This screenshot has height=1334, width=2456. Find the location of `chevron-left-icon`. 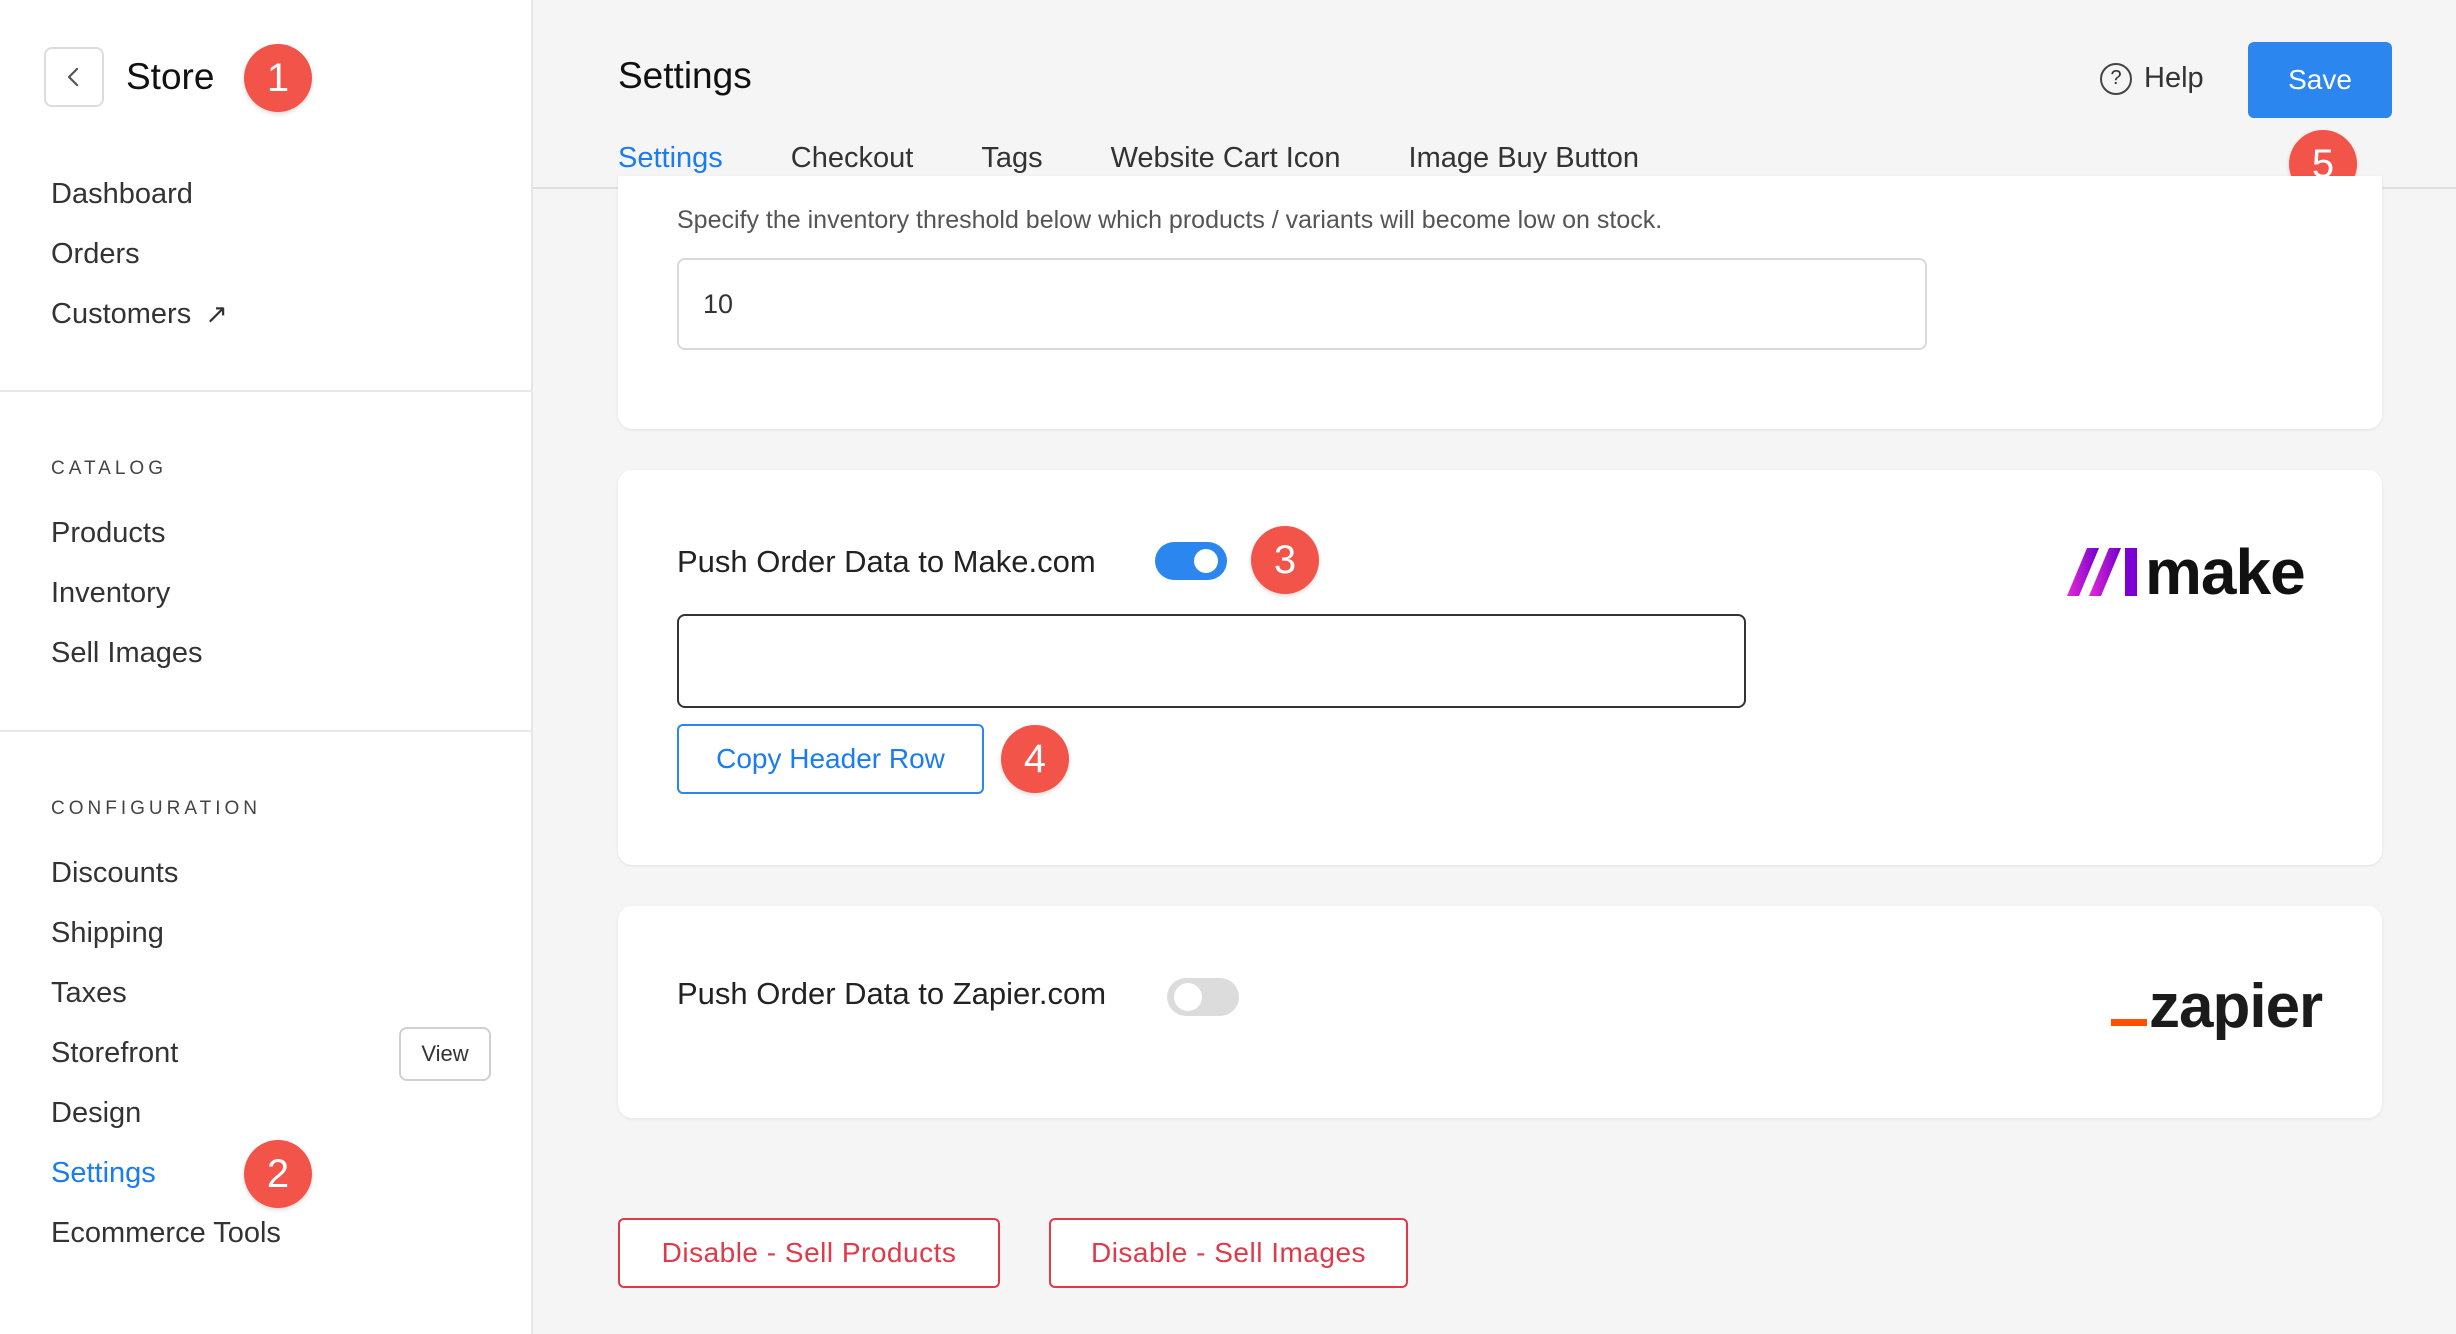

chevron-left-icon is located at coordinates (73, 77).